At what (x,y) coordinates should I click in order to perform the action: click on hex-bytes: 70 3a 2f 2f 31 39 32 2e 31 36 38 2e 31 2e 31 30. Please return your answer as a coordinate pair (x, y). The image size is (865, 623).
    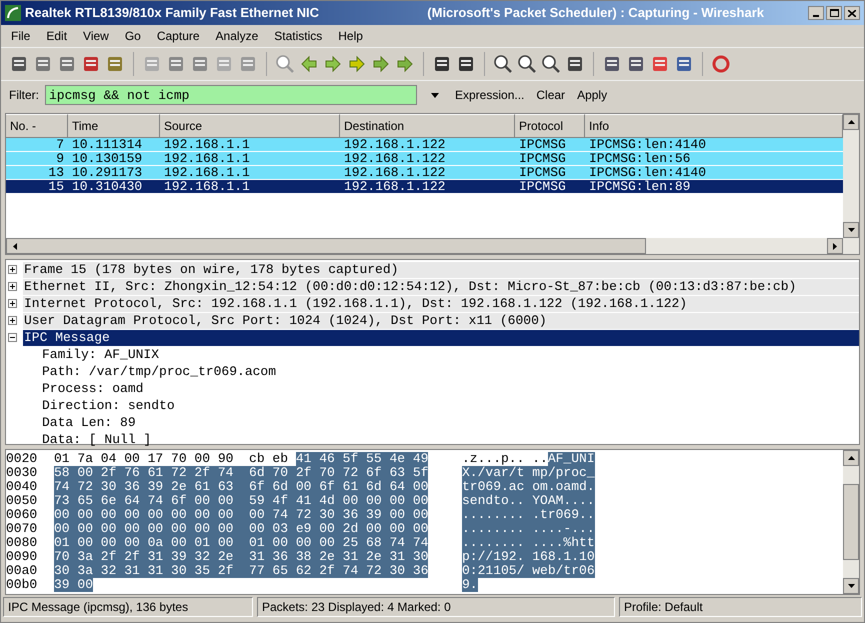
    Looking at the image, I should click on (241, 557).